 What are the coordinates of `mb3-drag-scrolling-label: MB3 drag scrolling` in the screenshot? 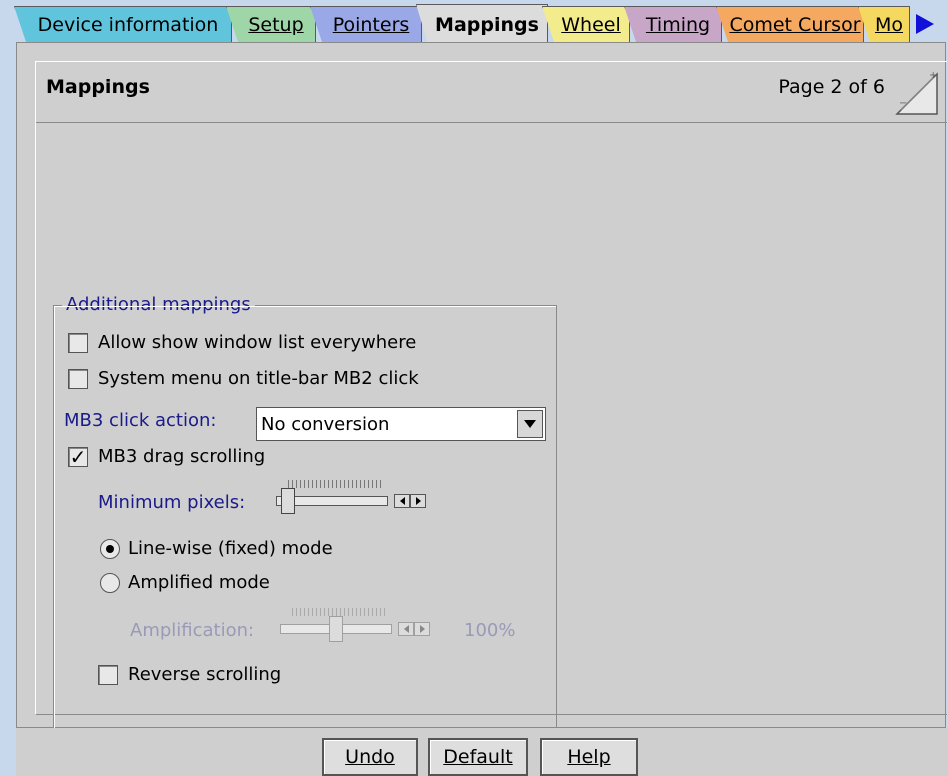 It's located at (182, 456).